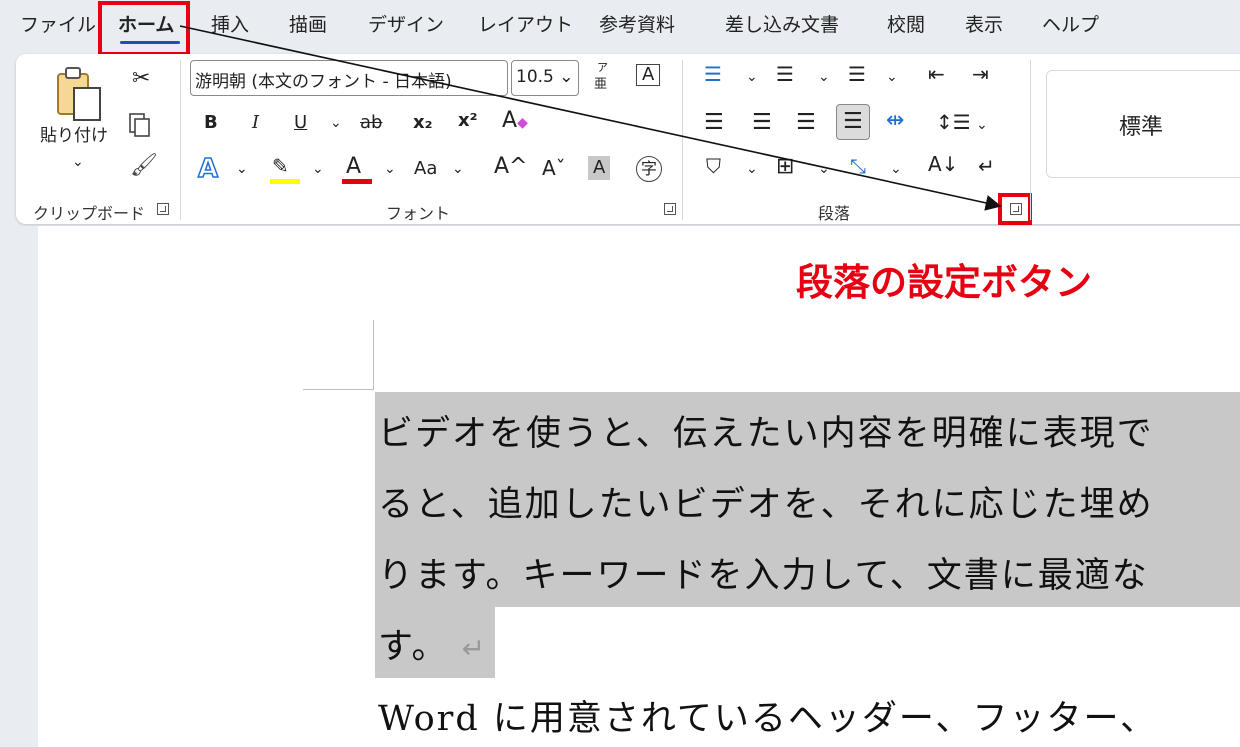 The width and height of the screenshot is (1240, 747). What do you see at coordinates (713, 74) in the screenshot?
I see `bullets-icon: ☰` at bounding box center [713, 74].